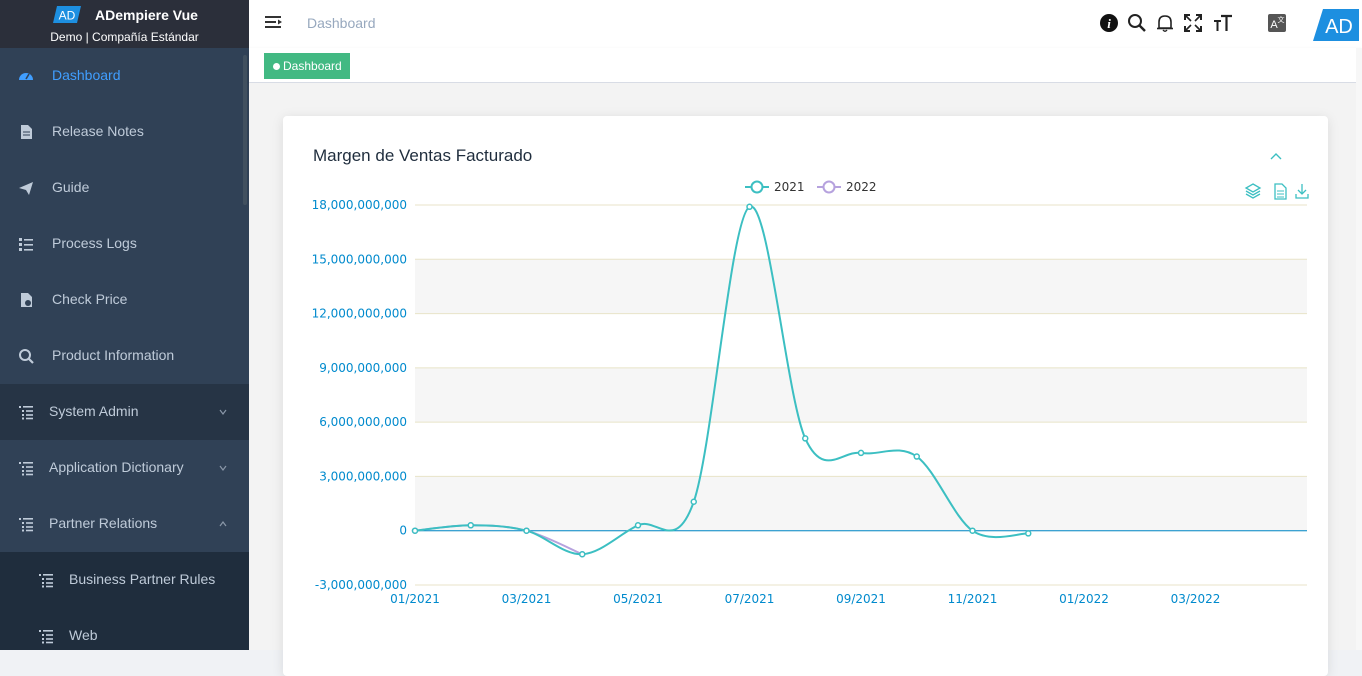  What do you see at coordinates (1084, 599) in the screenshot?
I see `x-tick-label: 01/2022` at bounding box center [1084, 599].